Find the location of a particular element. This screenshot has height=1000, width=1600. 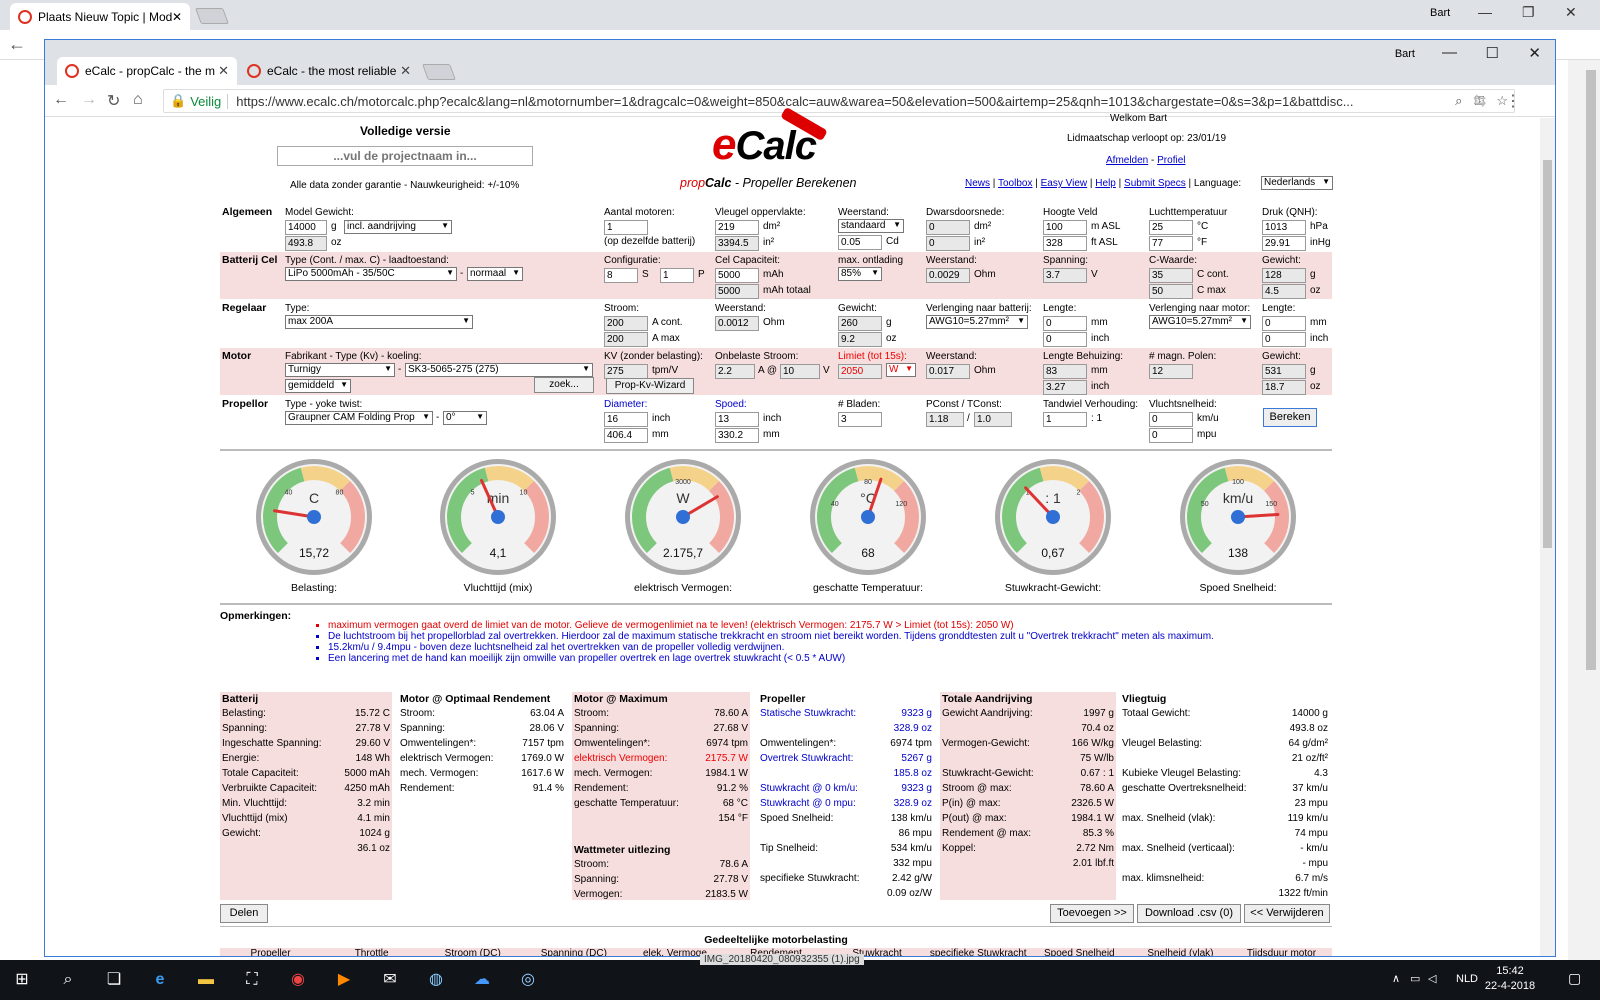

temperature-input is located at coordinates (1171, 227).